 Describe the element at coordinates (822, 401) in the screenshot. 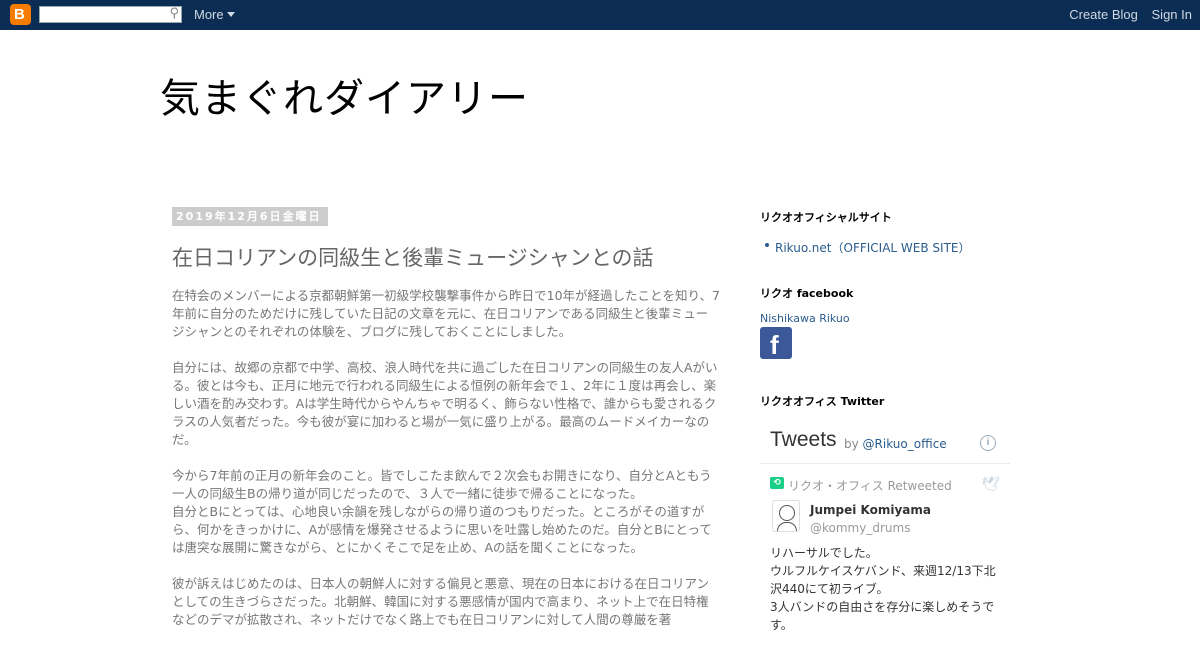

I see `twitter-heading: リクオオフィス Twitter` at that location.